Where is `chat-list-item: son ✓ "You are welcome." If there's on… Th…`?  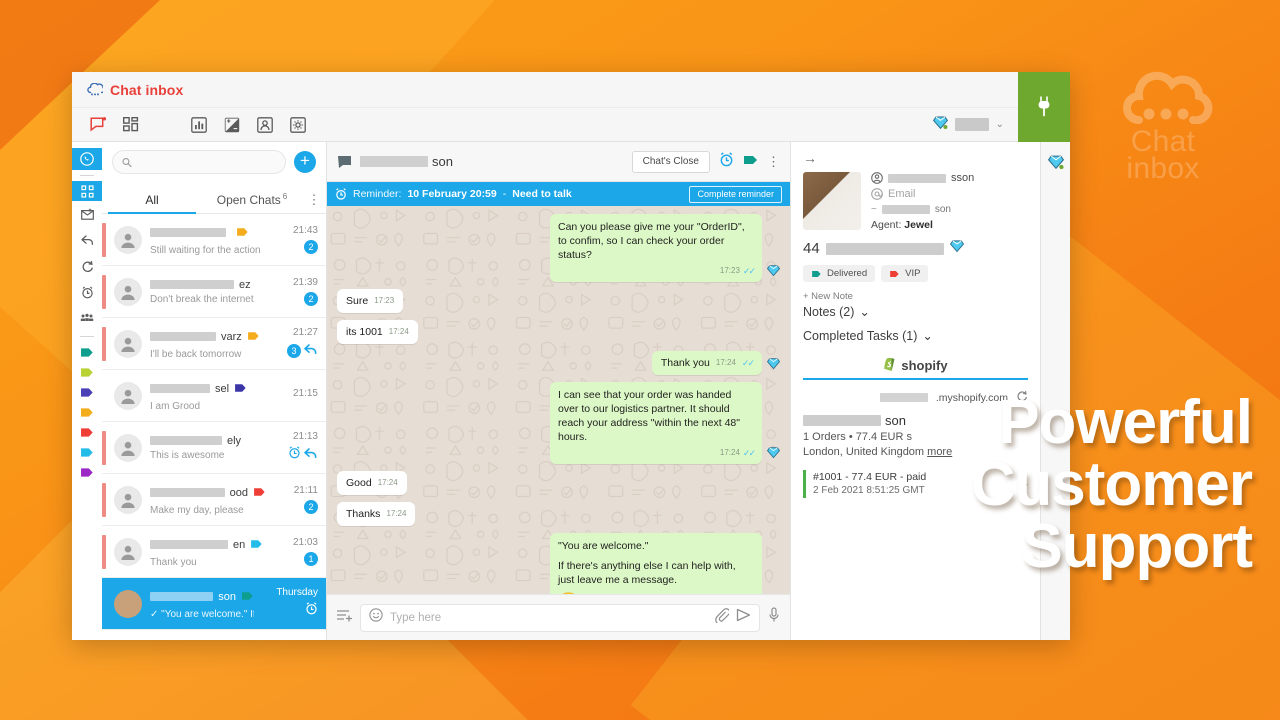
chat-list-item: son ✓ "You are welcome." If there's on… Th… is located at coordinates (214, 604).